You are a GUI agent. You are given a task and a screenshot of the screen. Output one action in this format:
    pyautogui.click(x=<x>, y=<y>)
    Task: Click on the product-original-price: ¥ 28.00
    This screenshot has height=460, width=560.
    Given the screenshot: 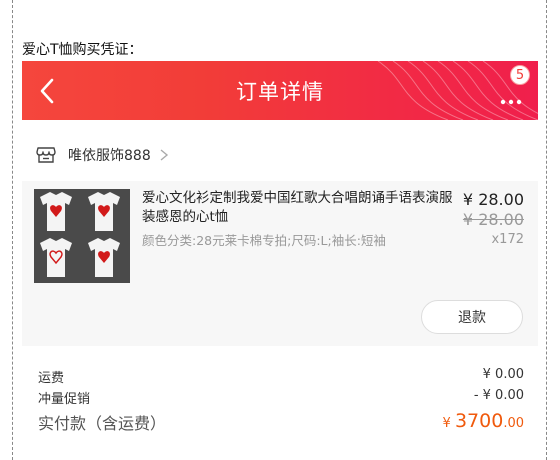 What is the action you would take?
    pyautogui.click(x=493, y=219)
    